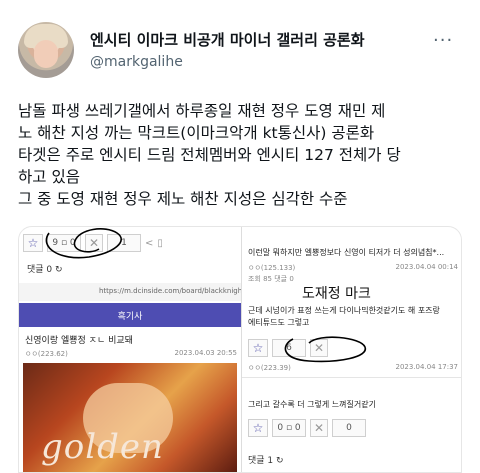 This screenshot has height=473, width=480. What do you see at coordinates (64, 243) in the screenshot?
I see `vote-count: 9 ▫ 0` at bounding box center [64, 243].